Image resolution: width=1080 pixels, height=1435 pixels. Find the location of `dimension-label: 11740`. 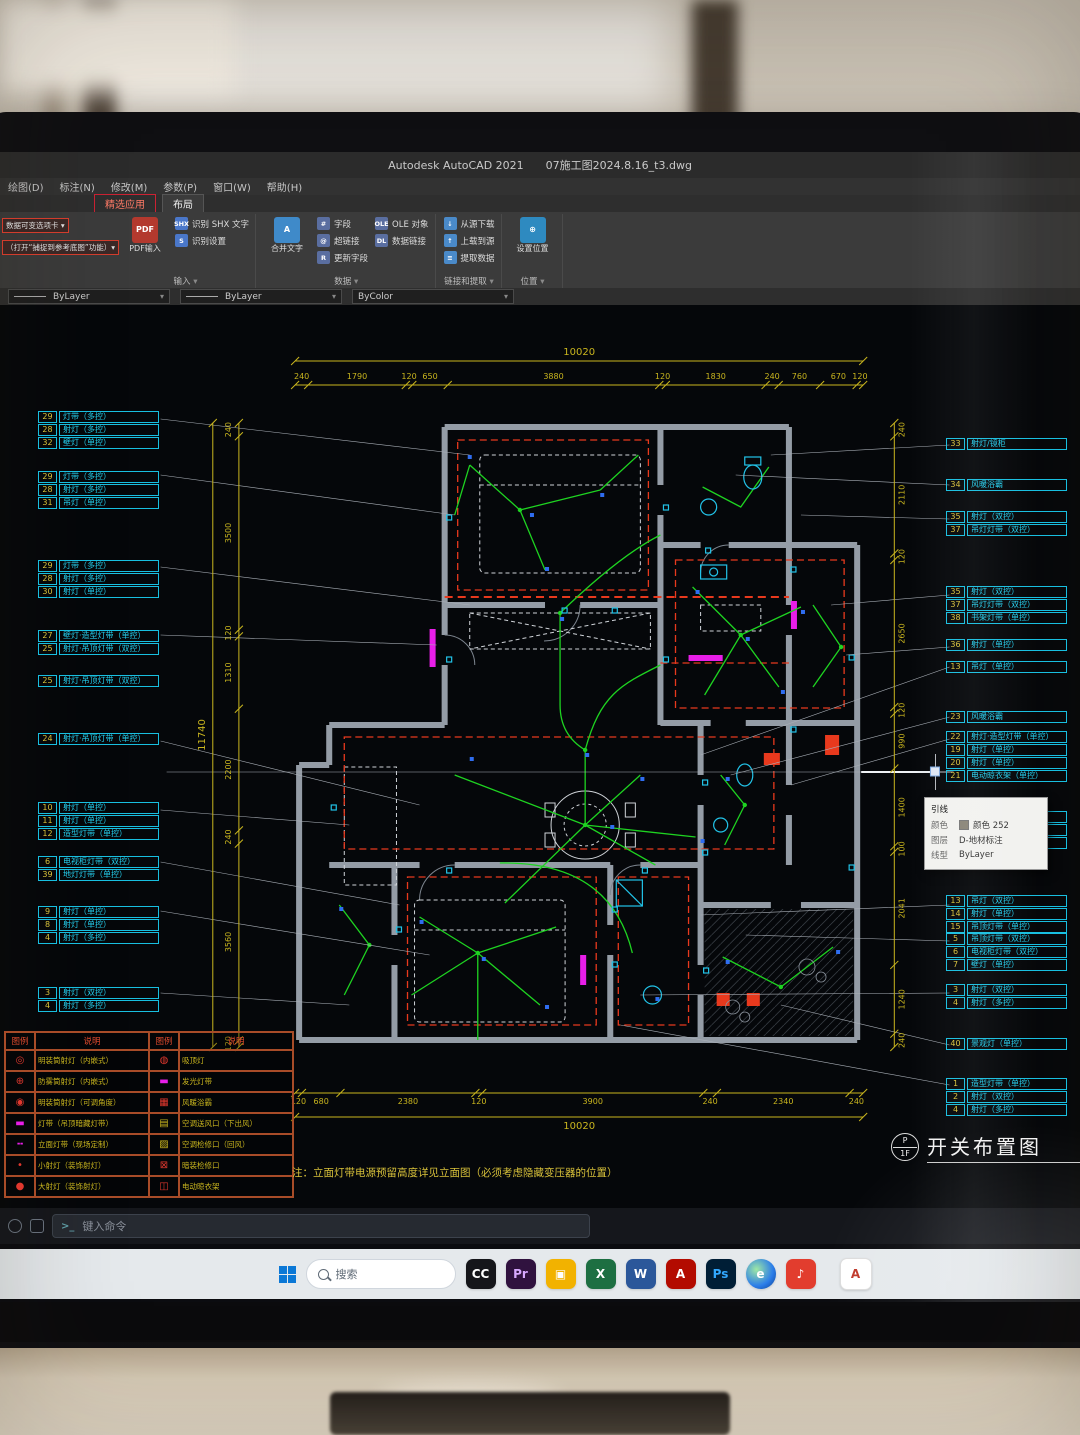

dimension-label: 11740 is located at coordinates (202, 735).